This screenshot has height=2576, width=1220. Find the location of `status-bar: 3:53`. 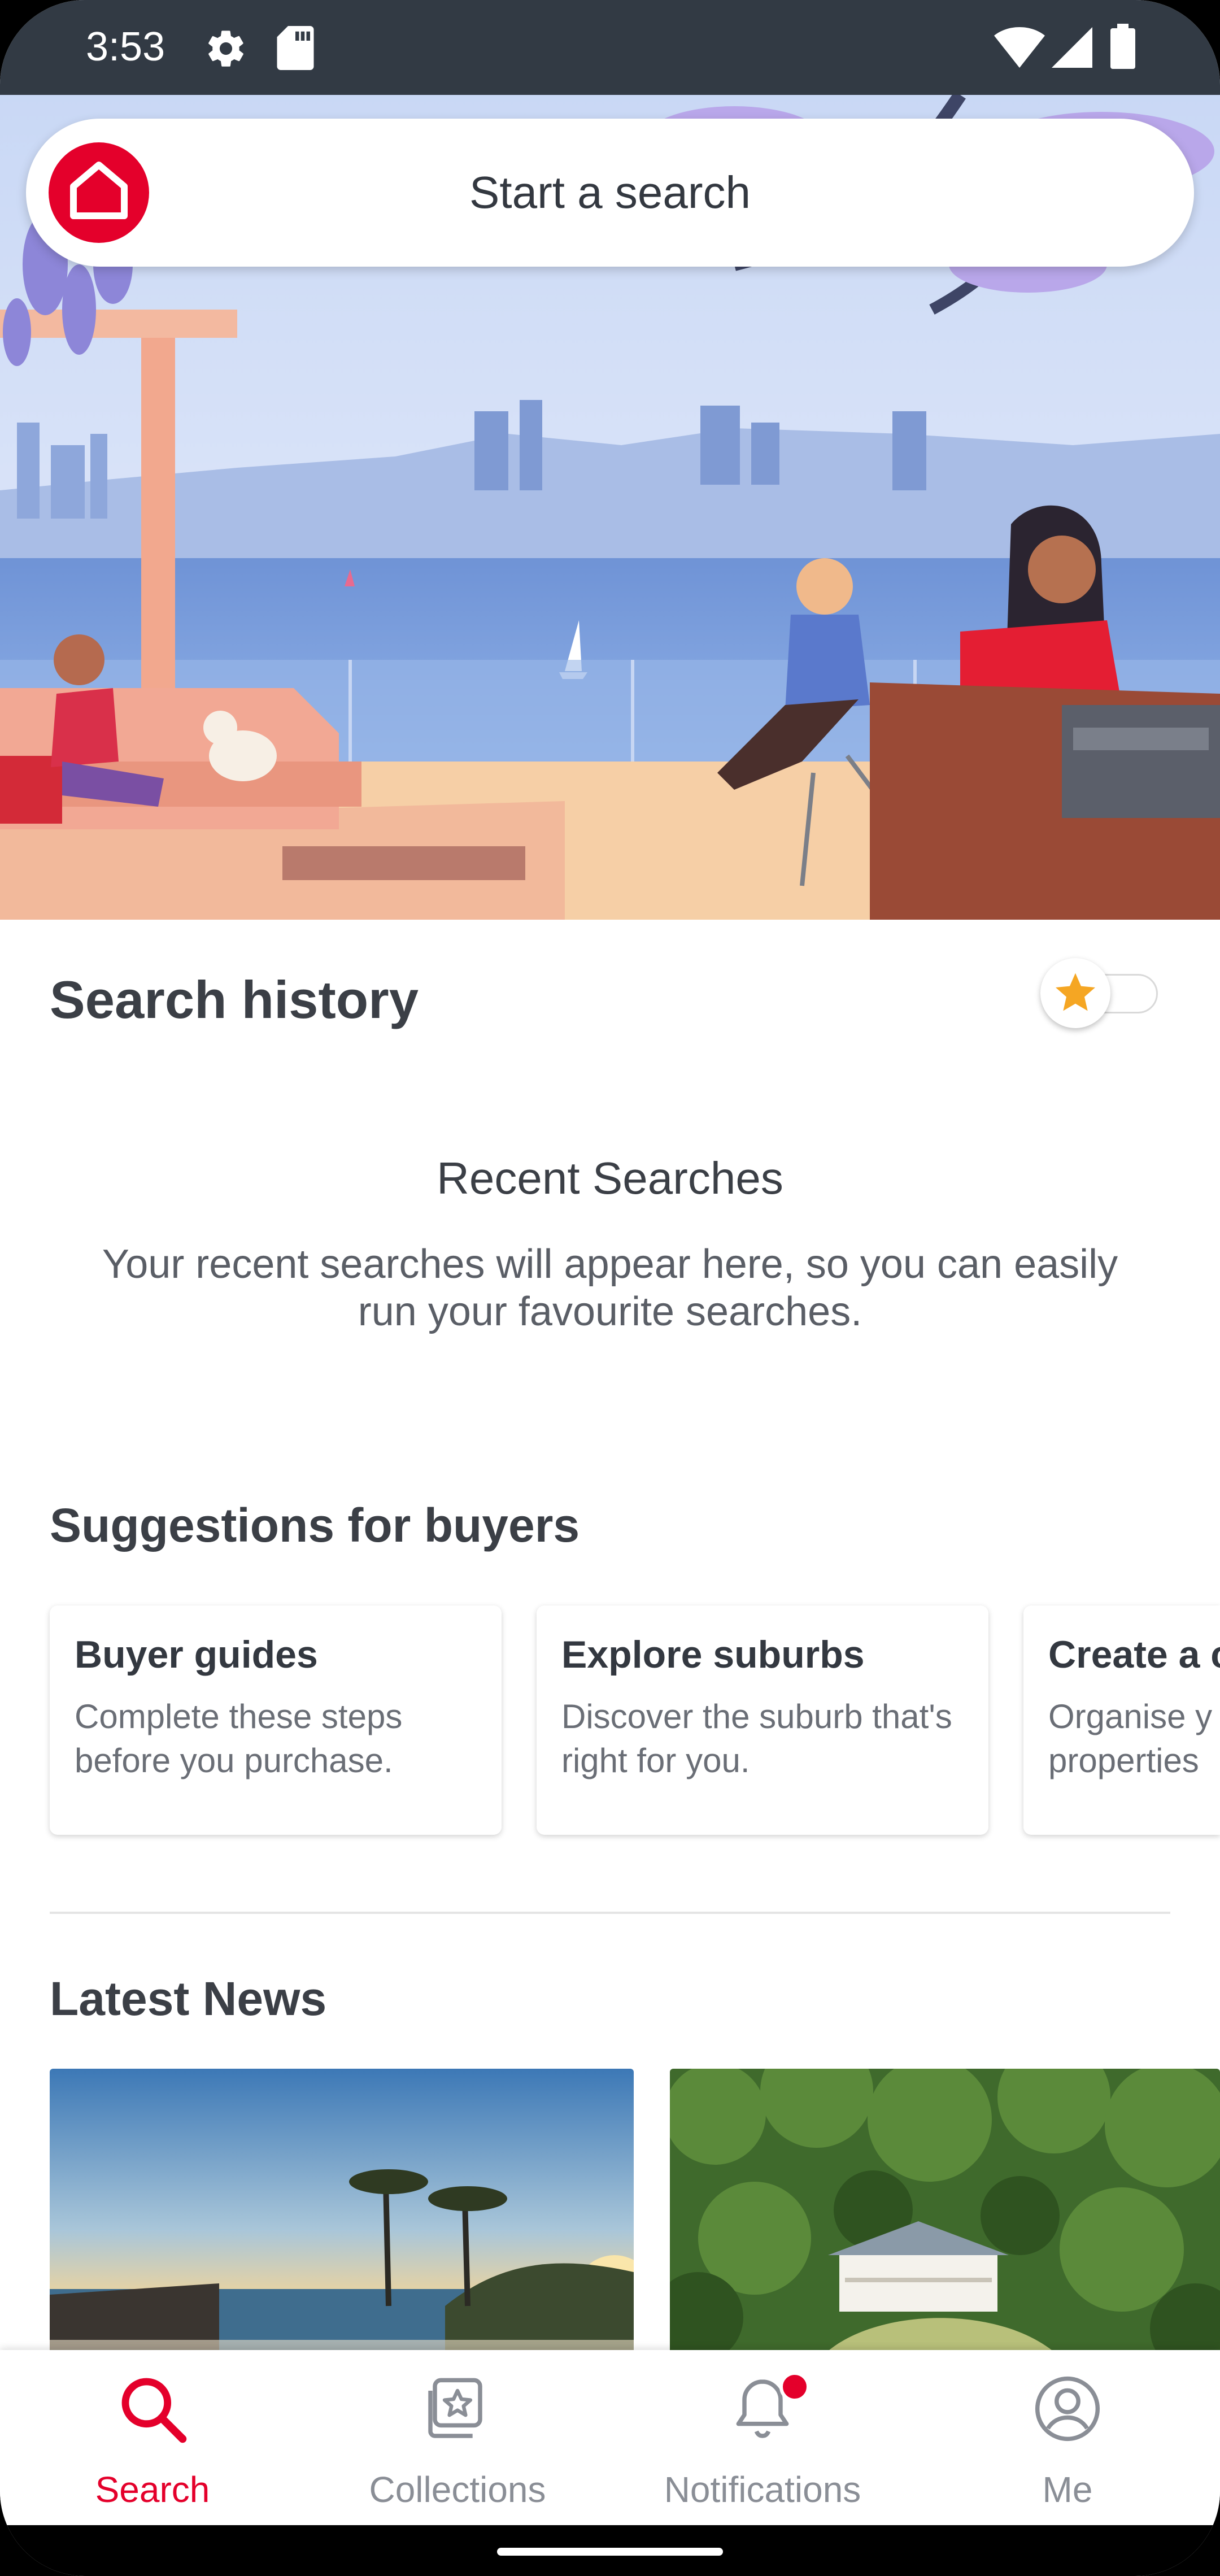

status-bar: 3:53 is located at coordinates (610, 47).